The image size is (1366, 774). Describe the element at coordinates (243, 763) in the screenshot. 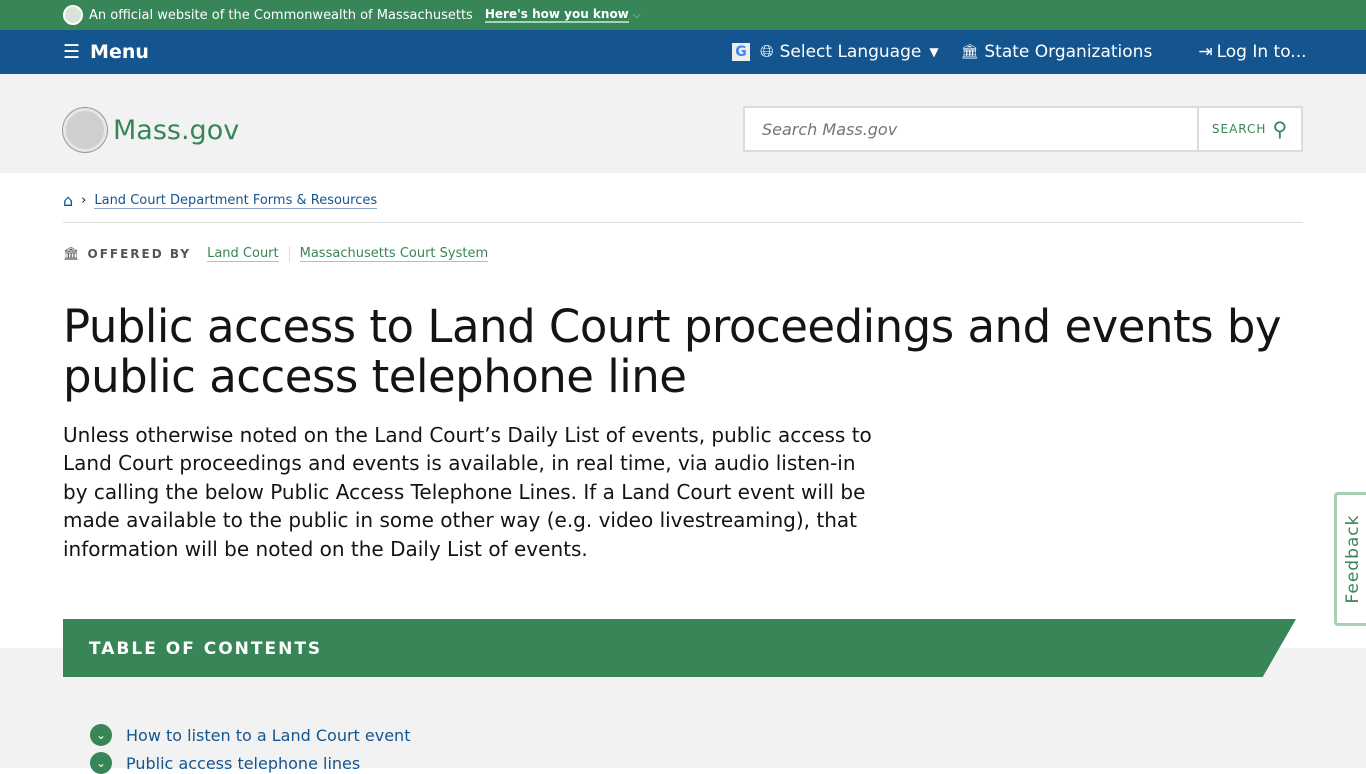

I see `toc-item-label: Public access telephone lines` at that location.